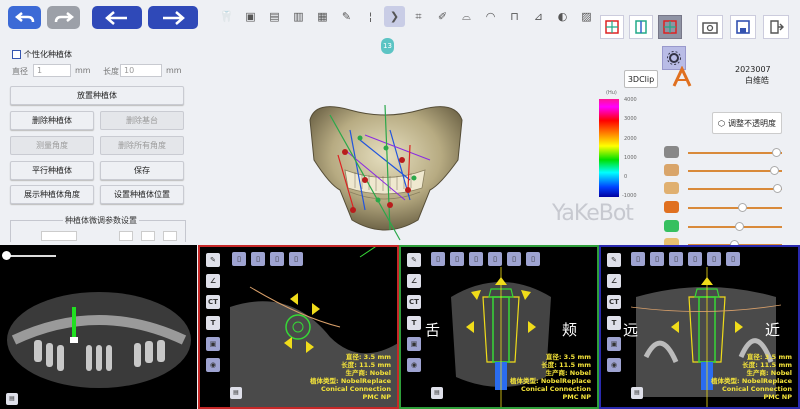 The image size is (800, 409). Describe the element at coordinates (466, 16) in the screenshot. I see `crown-icon: ⌓` at that location.